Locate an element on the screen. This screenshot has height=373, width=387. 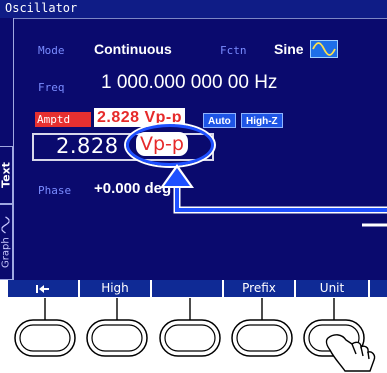
softkey-unit: Unit is located at coordinates (332, 288).